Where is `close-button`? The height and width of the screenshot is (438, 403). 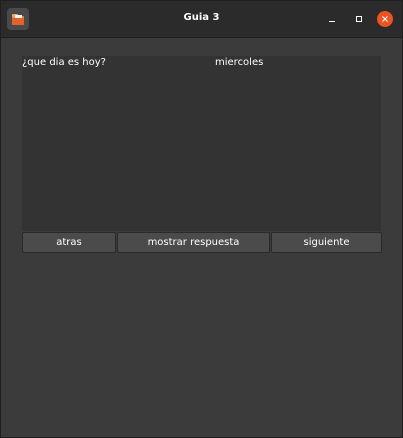 close-button is located at coordinates (385, 19).